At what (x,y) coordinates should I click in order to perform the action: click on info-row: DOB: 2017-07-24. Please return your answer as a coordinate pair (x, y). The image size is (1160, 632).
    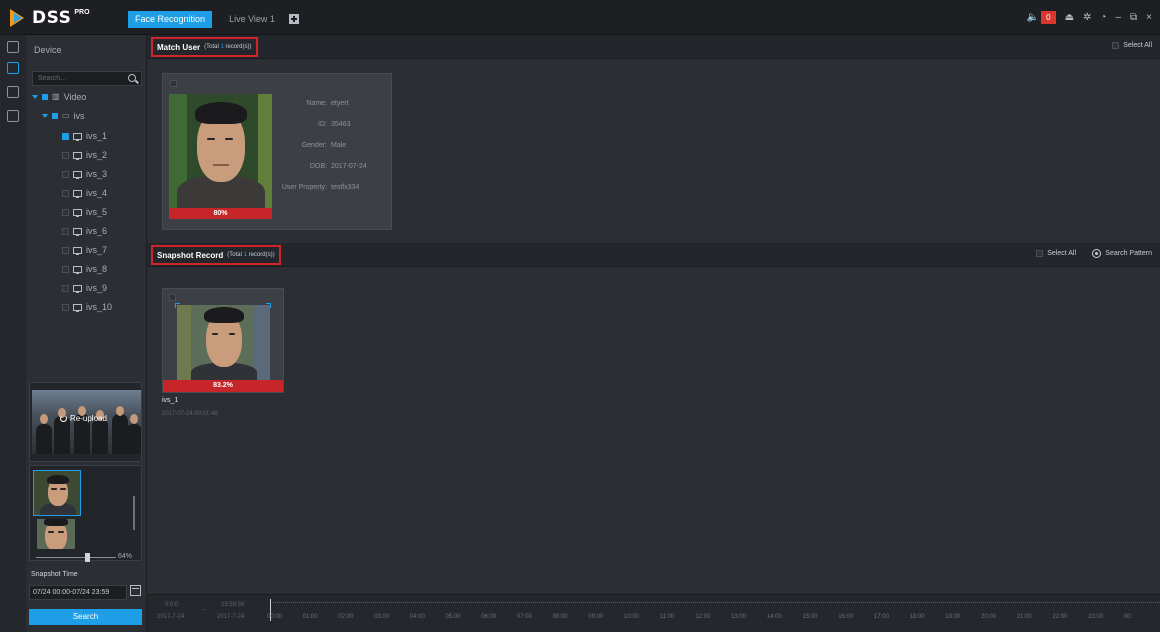
    Looking at the image, I should click on (333, 170).